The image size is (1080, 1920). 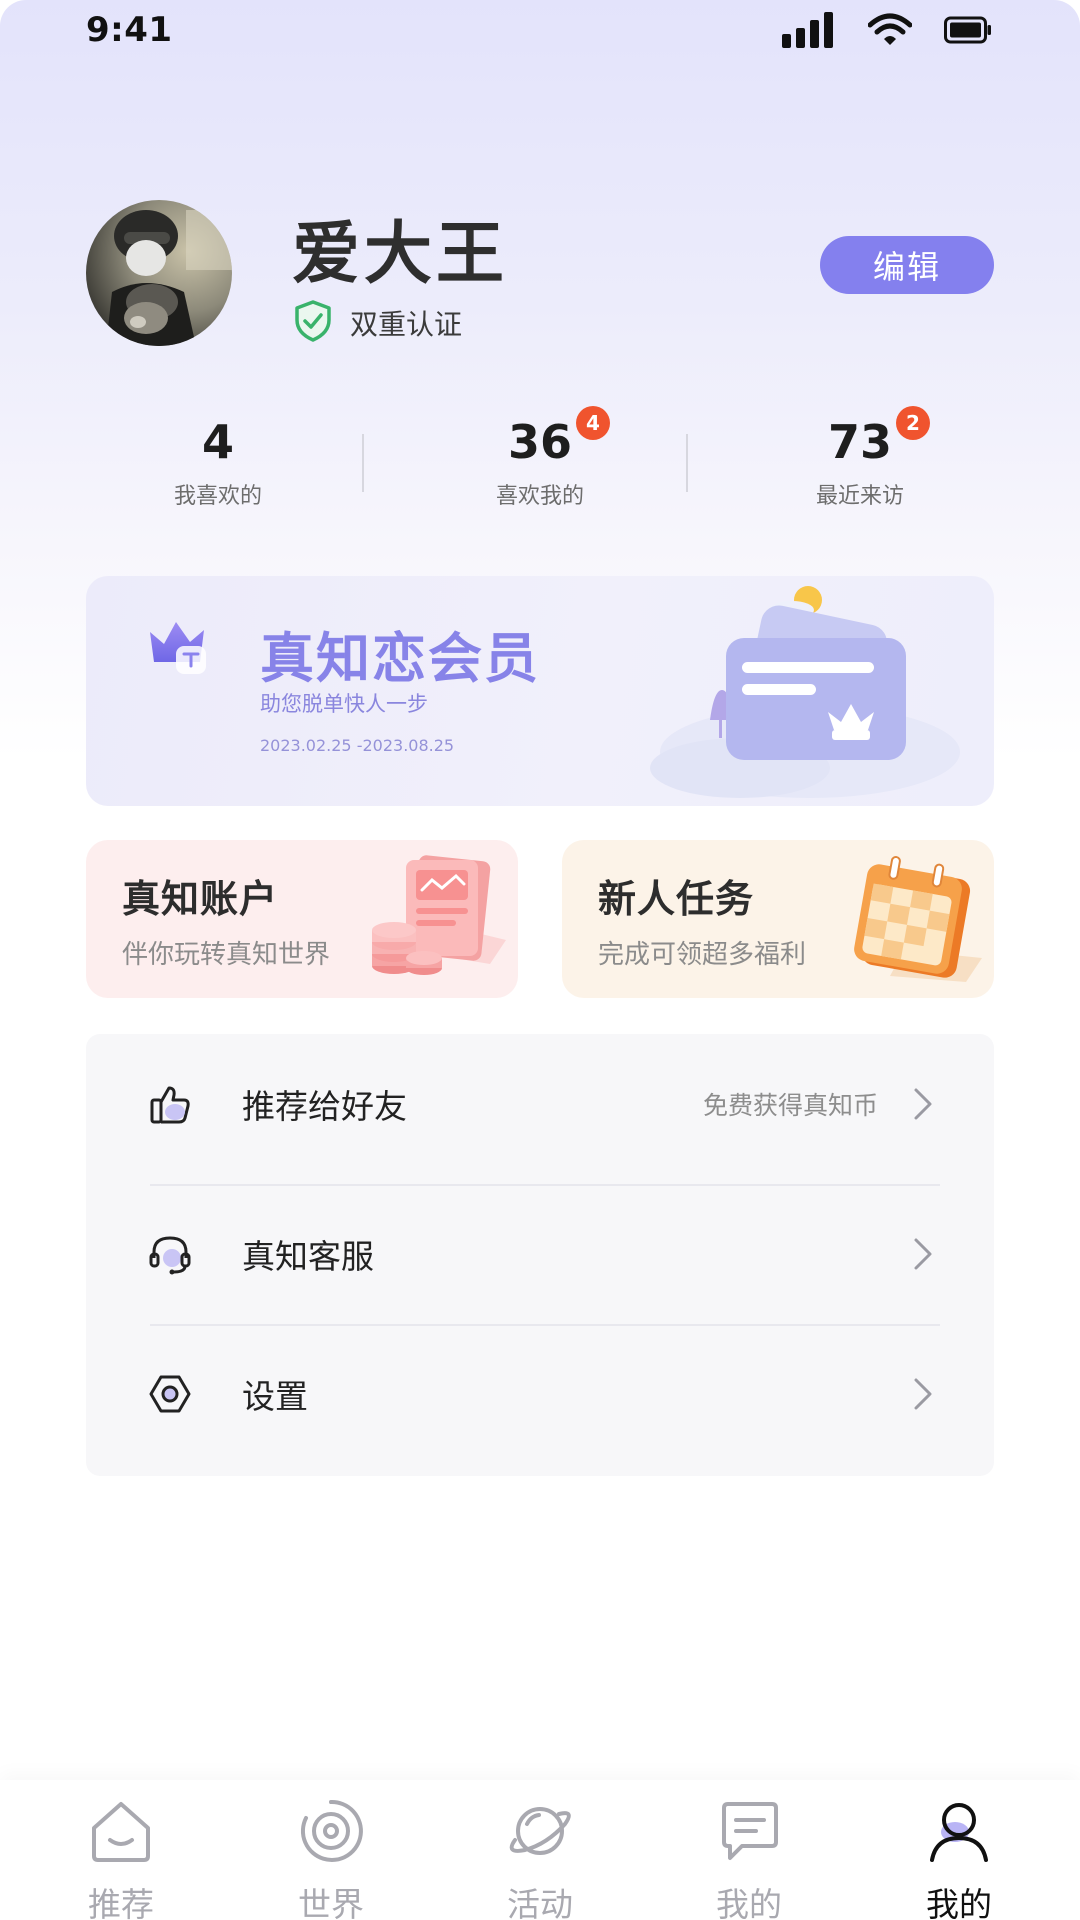 What do you see at coordinates (217, 442) in the screenshot?
I see `stat-value: 4` at bounding box center [217, 442].